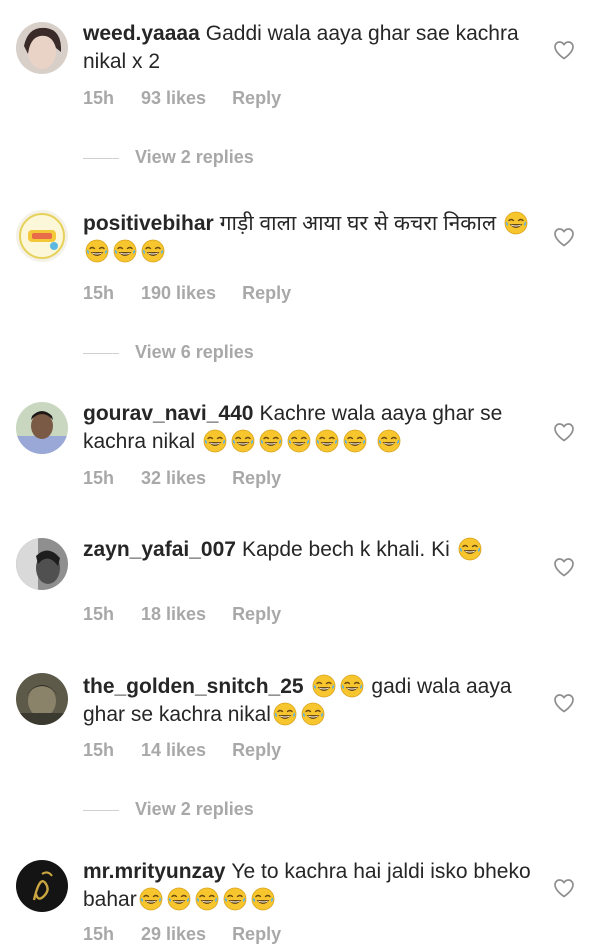 The image size is (600, 945). I want to click on comment-meta: 15h 32 likes Reply, so click(182, 478).